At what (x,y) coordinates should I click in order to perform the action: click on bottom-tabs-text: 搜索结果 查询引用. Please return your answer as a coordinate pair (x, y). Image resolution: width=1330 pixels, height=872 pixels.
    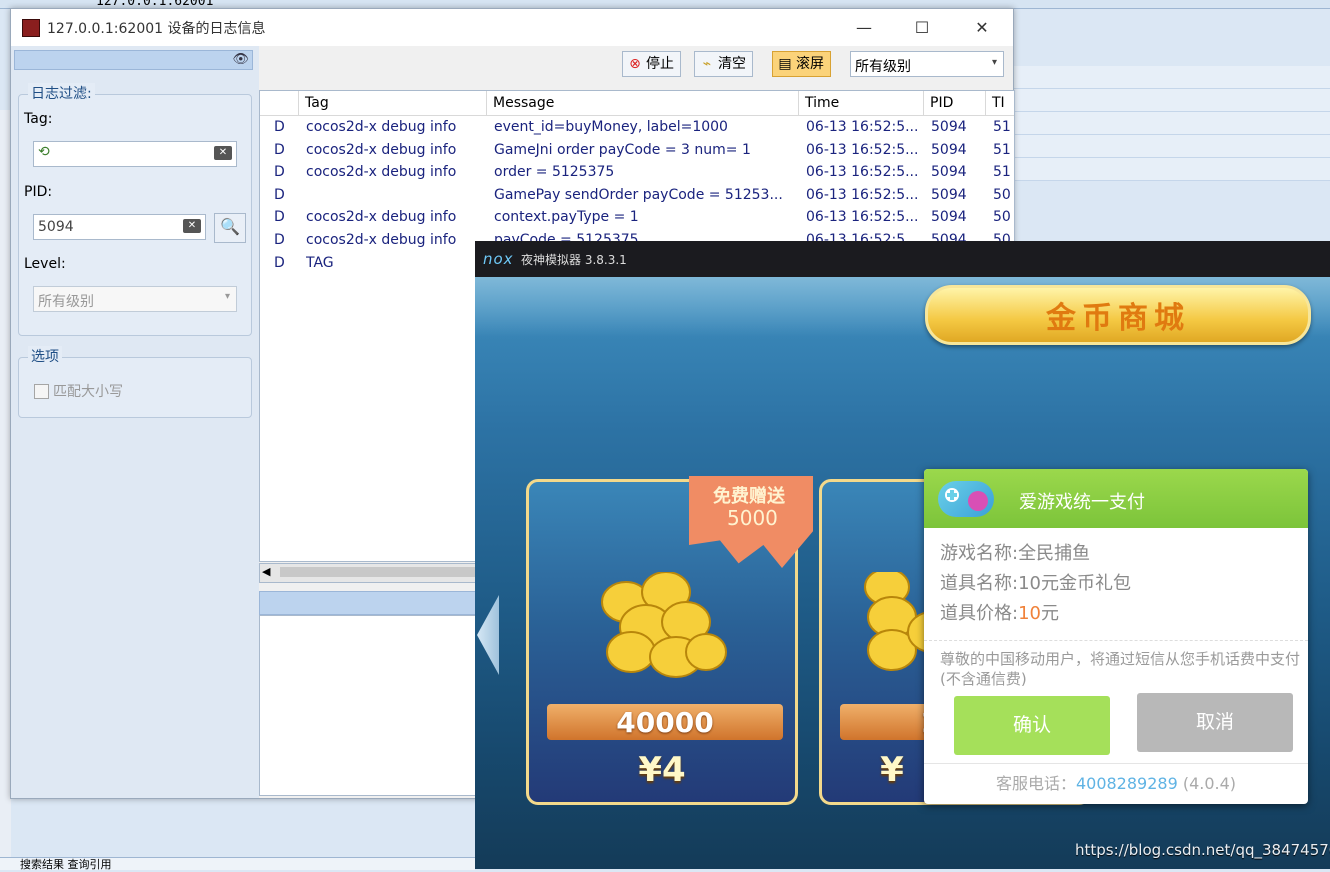
    Looking at the image, I should click on (66, 864).